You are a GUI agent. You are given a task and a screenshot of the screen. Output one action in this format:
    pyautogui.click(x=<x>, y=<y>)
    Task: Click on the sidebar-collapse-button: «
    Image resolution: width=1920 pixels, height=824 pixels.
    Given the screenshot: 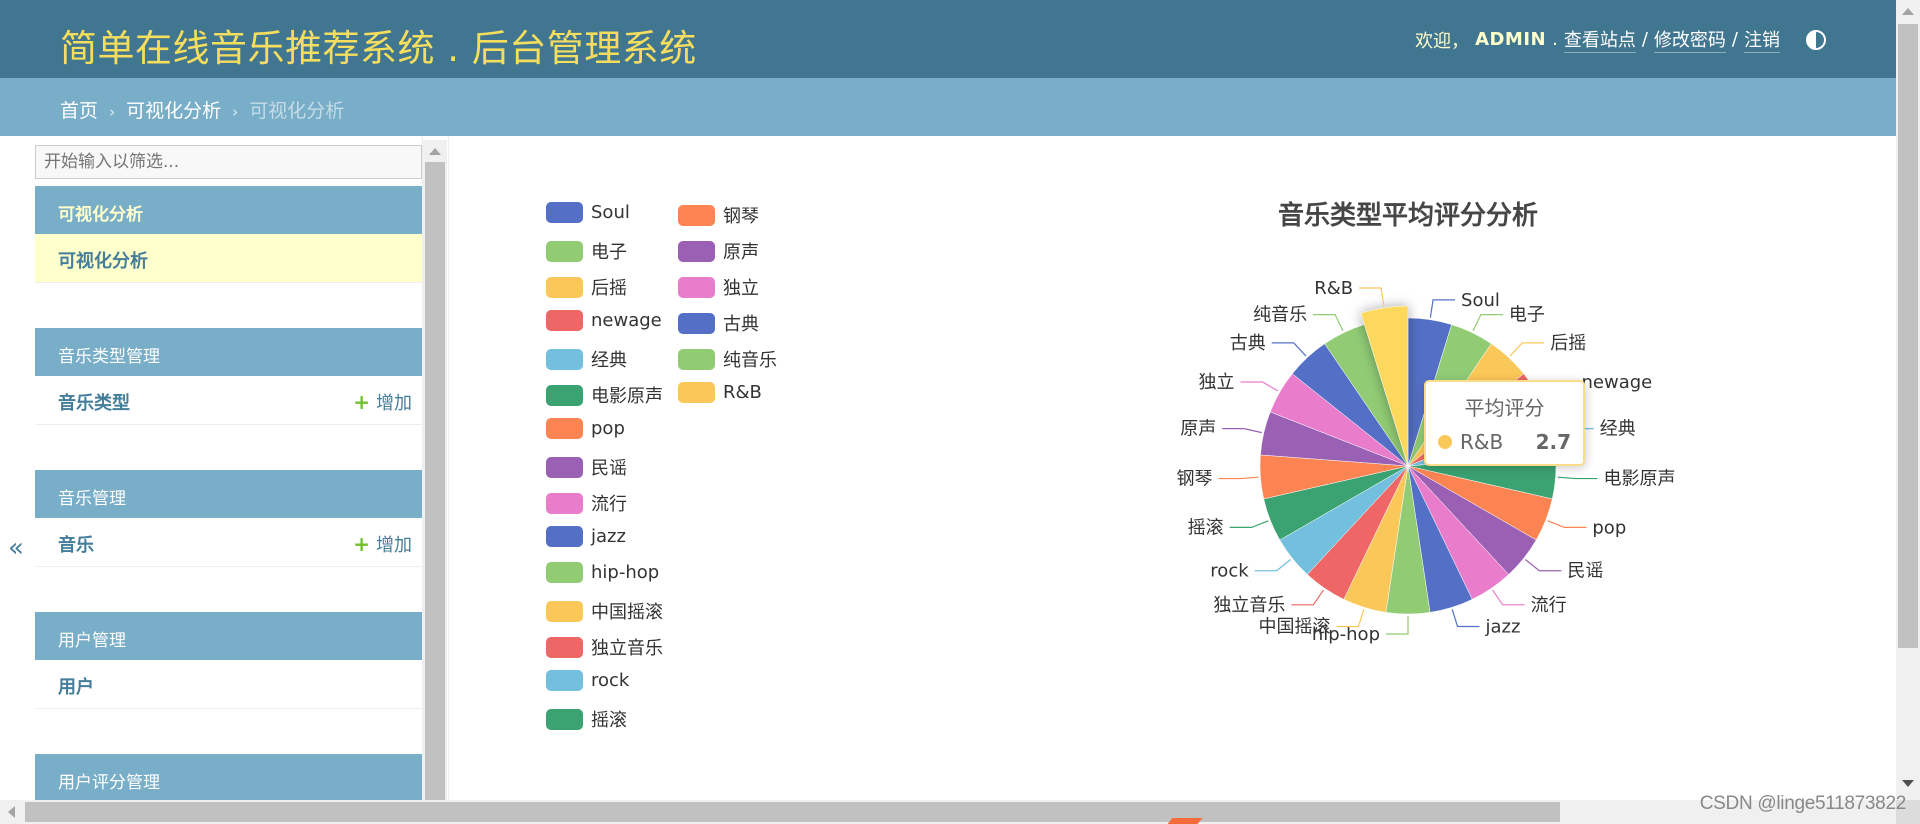 What is the action you would take?
    pyautogui.click(x=16, y=548)
    